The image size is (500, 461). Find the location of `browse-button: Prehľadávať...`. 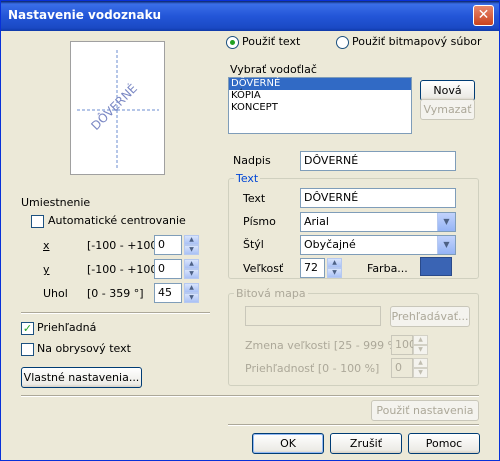

browse-button: Prehľadávať... is located at coordinates (430, 316).